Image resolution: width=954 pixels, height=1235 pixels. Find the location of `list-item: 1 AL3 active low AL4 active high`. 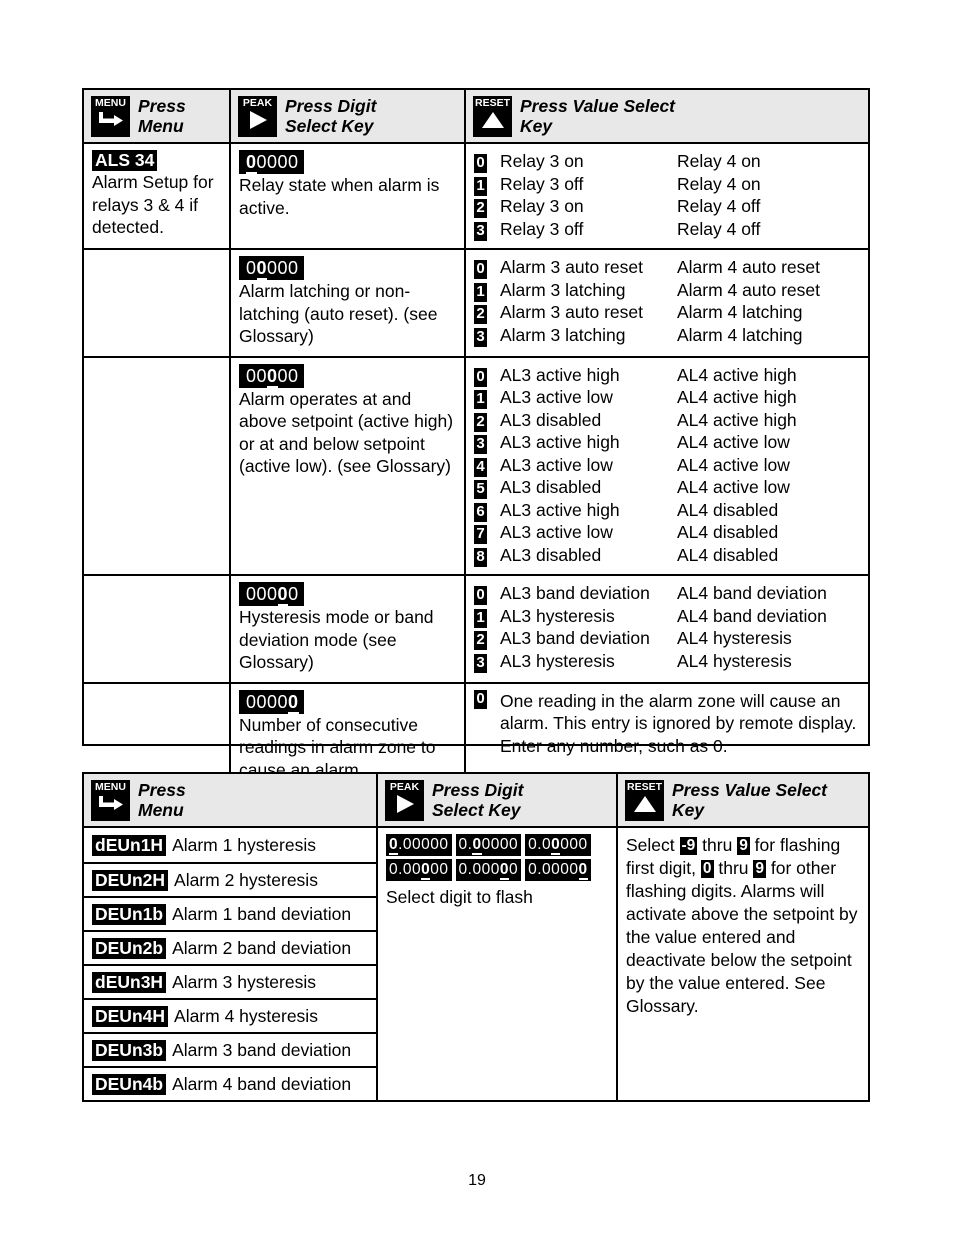

list-item: 1 AL3 active low AL4 active high is located at coordinates (667, 397).